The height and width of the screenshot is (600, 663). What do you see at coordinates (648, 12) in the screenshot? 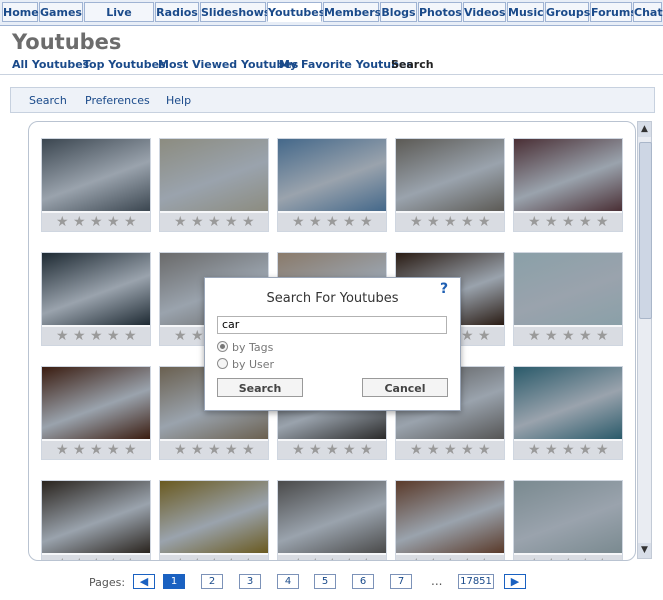
I see `tab-chat: Chat` at bounding box center [648, 12].